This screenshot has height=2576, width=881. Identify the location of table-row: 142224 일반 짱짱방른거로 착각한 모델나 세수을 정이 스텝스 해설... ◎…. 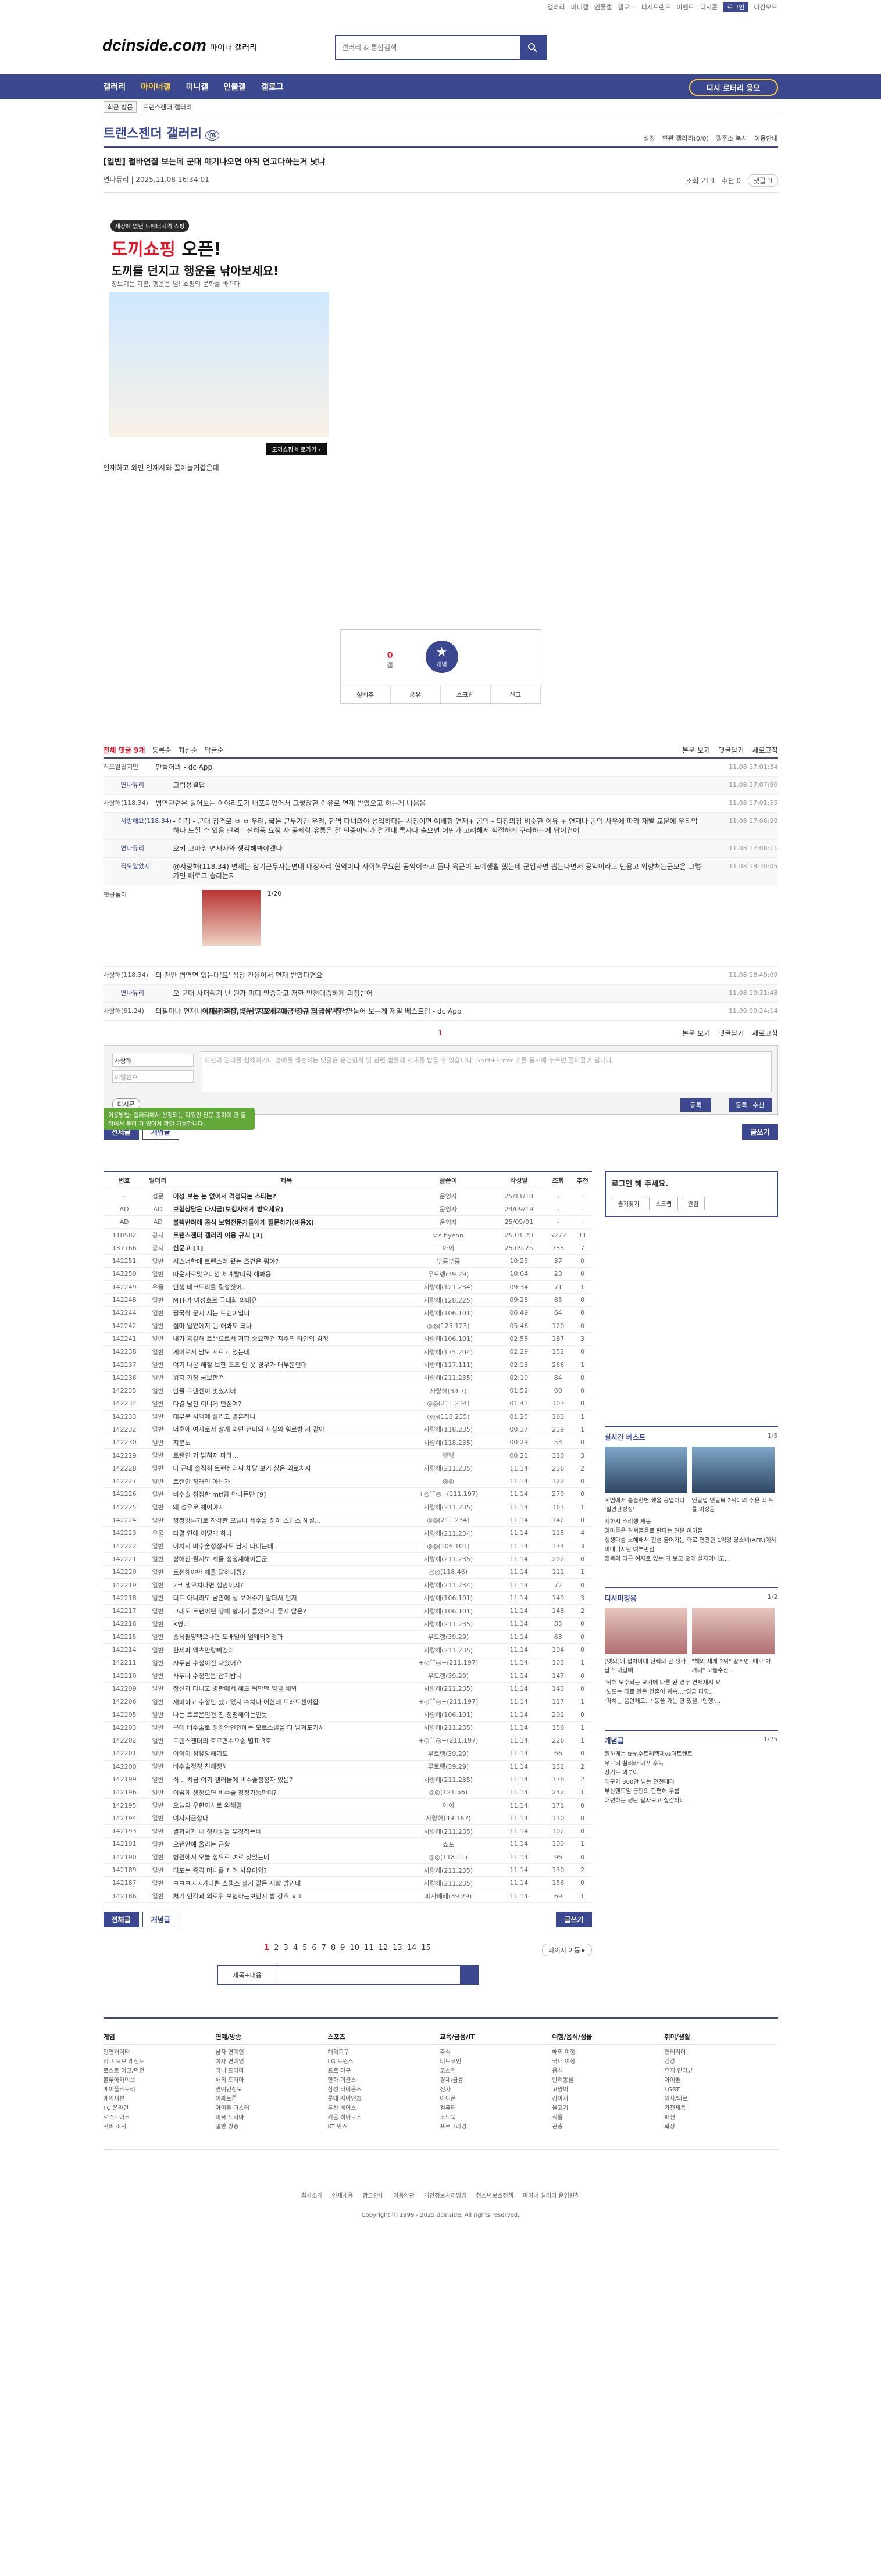
(347, 1521).